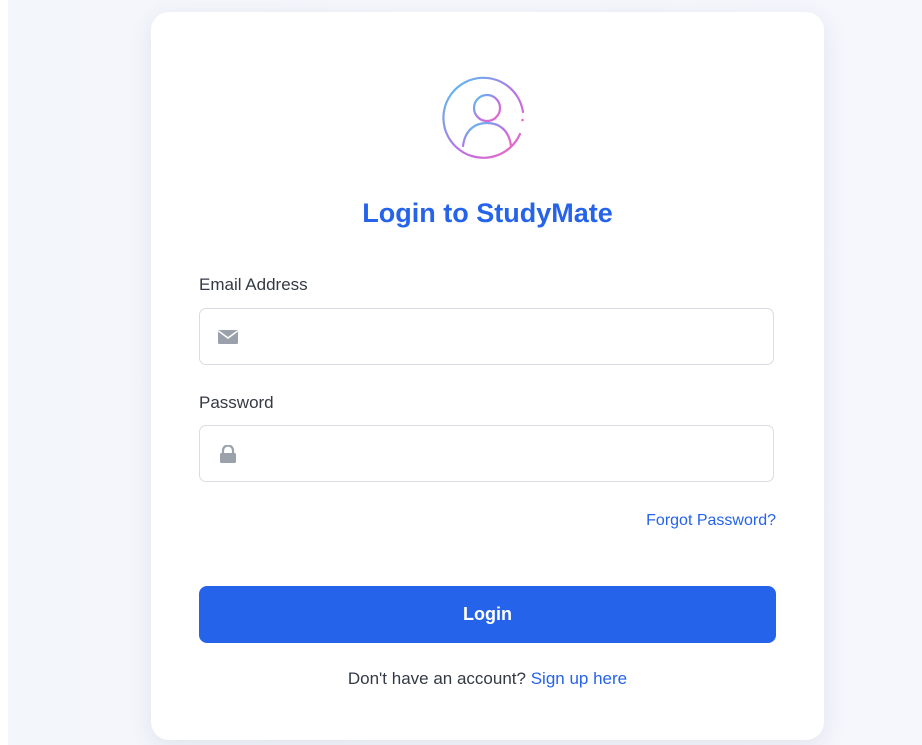  Describe the element at coordinates (228, 453) in the screenshot. I see `lock-icon` at that location.